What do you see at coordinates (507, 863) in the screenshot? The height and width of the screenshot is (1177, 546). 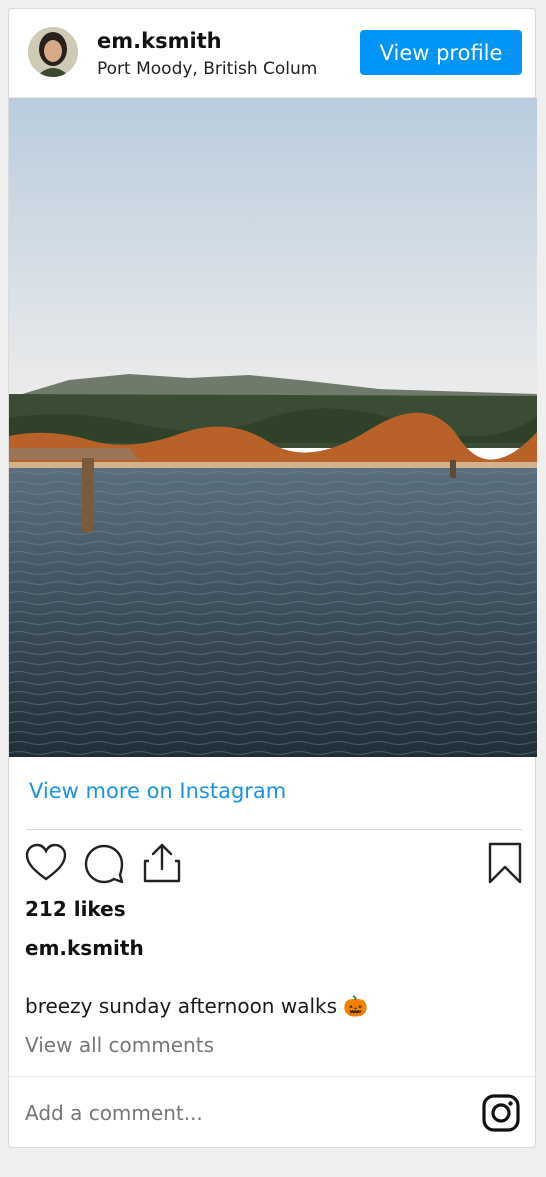 I see `bookmark-icon` at bounding box center [507, 863].